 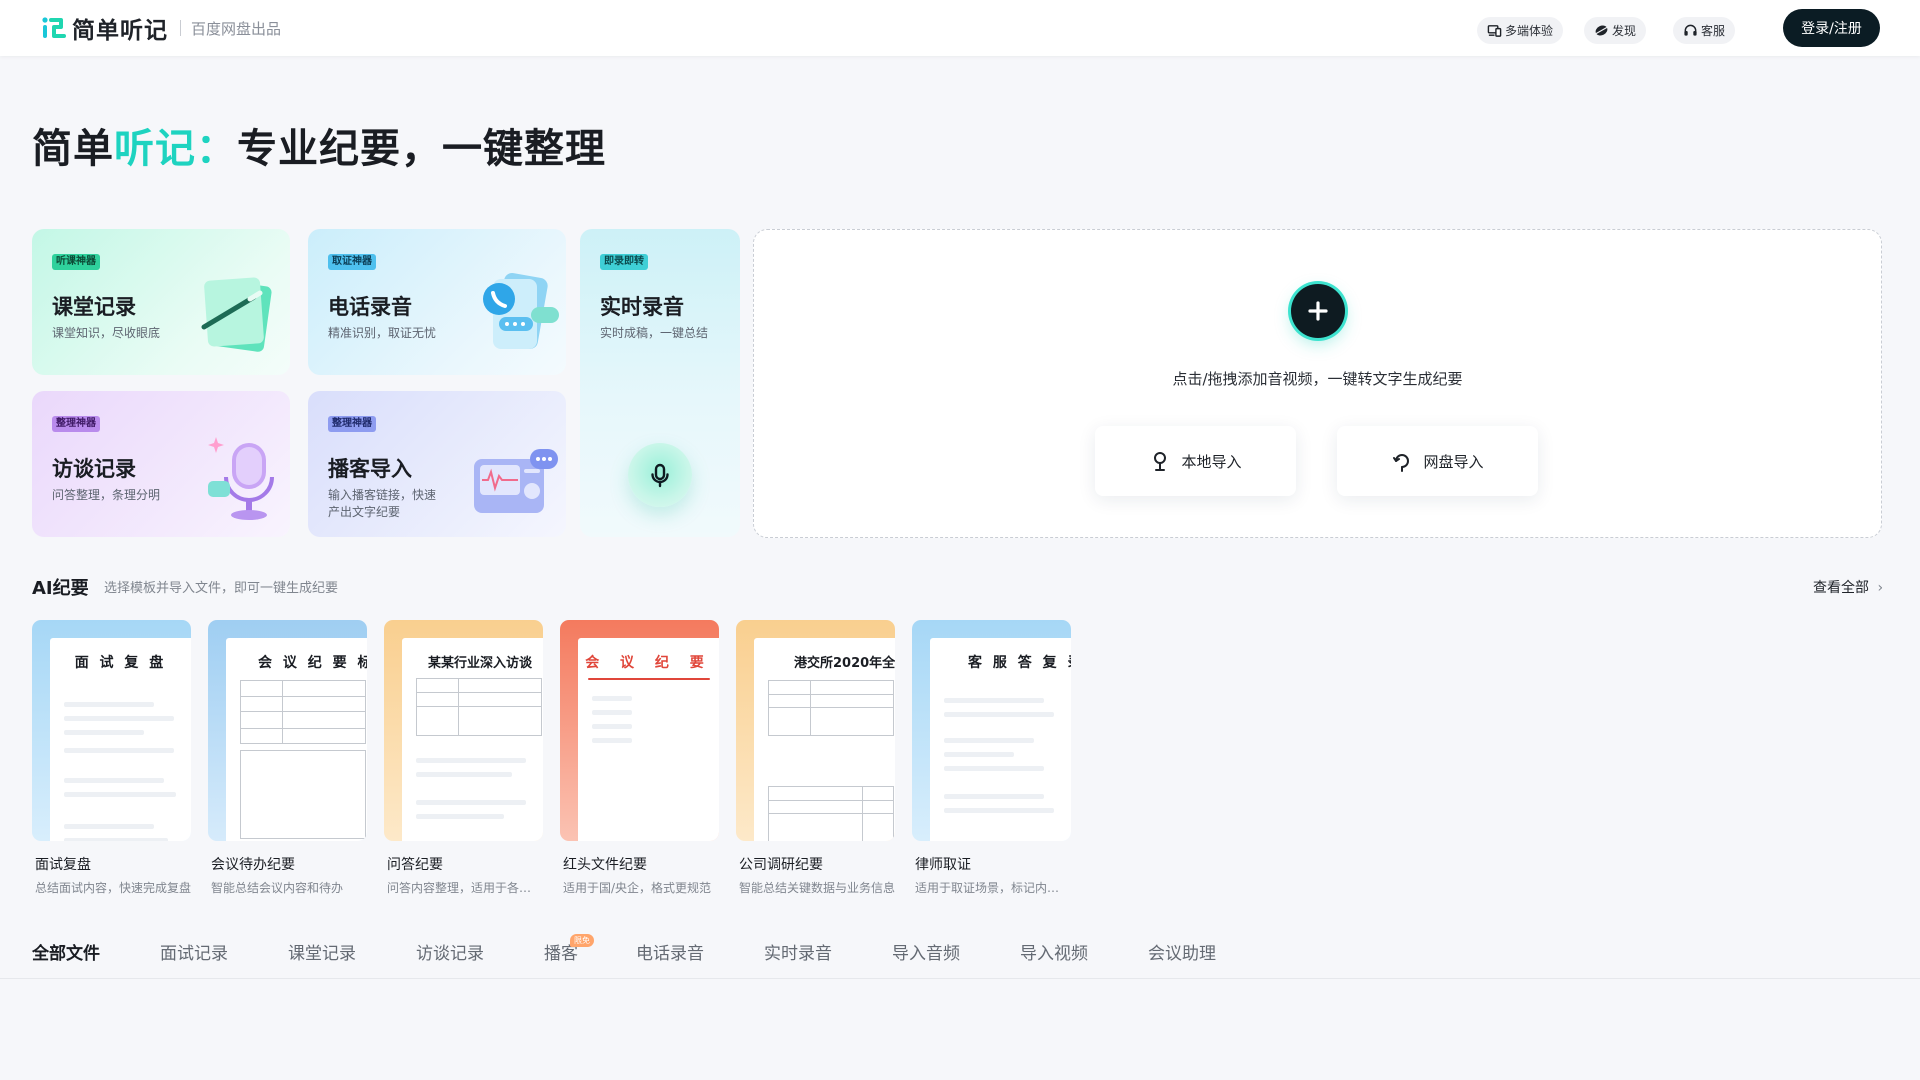 I want to click on card-phone-recording: 取证神器 电话录音 精准识别，取证无忧, so click(x=437, y=302).